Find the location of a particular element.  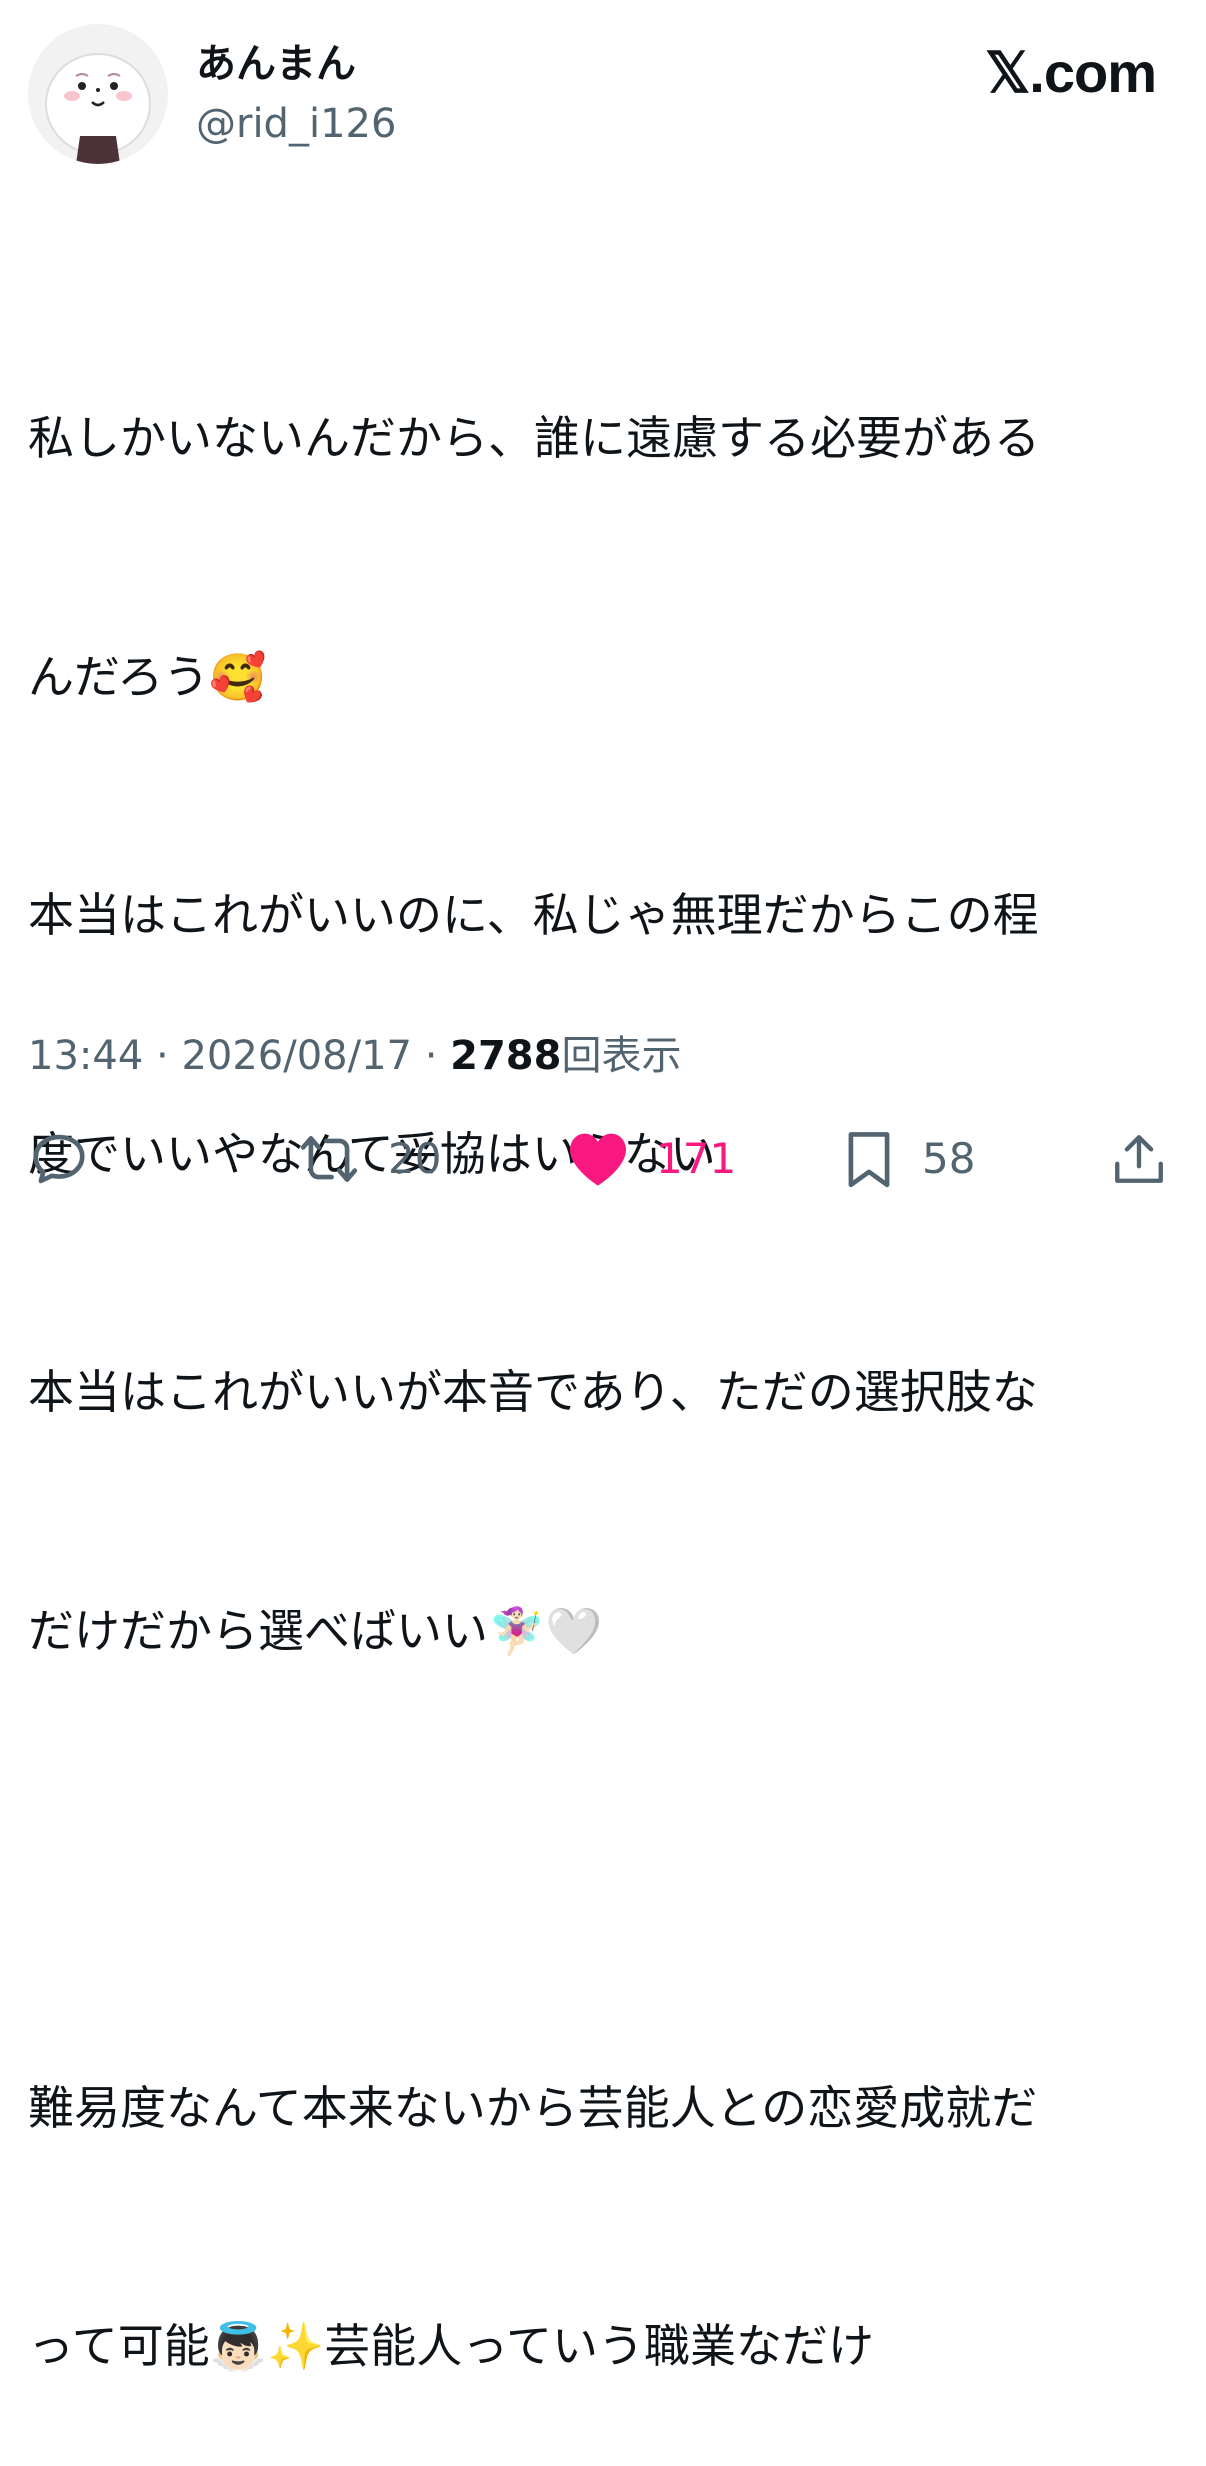

tweet-line: 私しかいないんだから、誰に遠慮する必要がある is located at coordinates (534, 438).